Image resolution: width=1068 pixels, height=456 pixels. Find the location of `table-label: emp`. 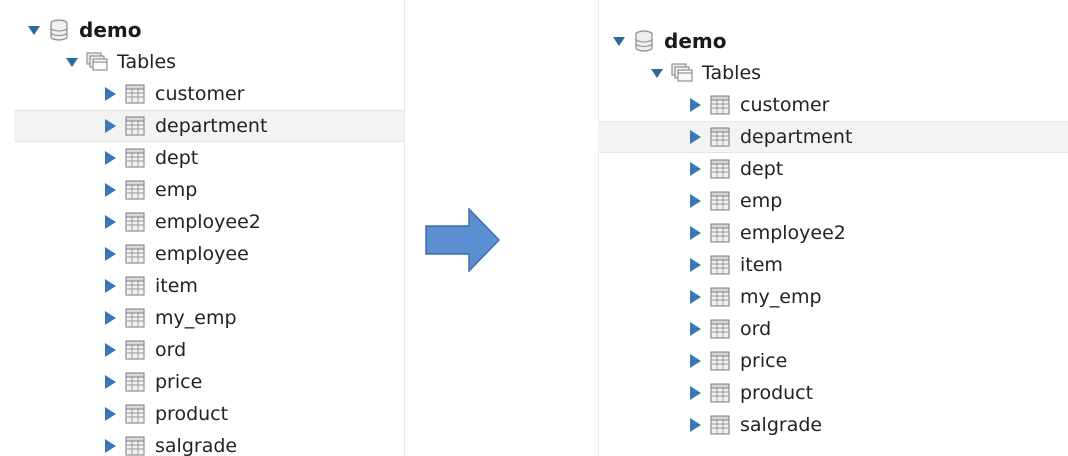

table-label: emp is located at coordinates (761, 201).